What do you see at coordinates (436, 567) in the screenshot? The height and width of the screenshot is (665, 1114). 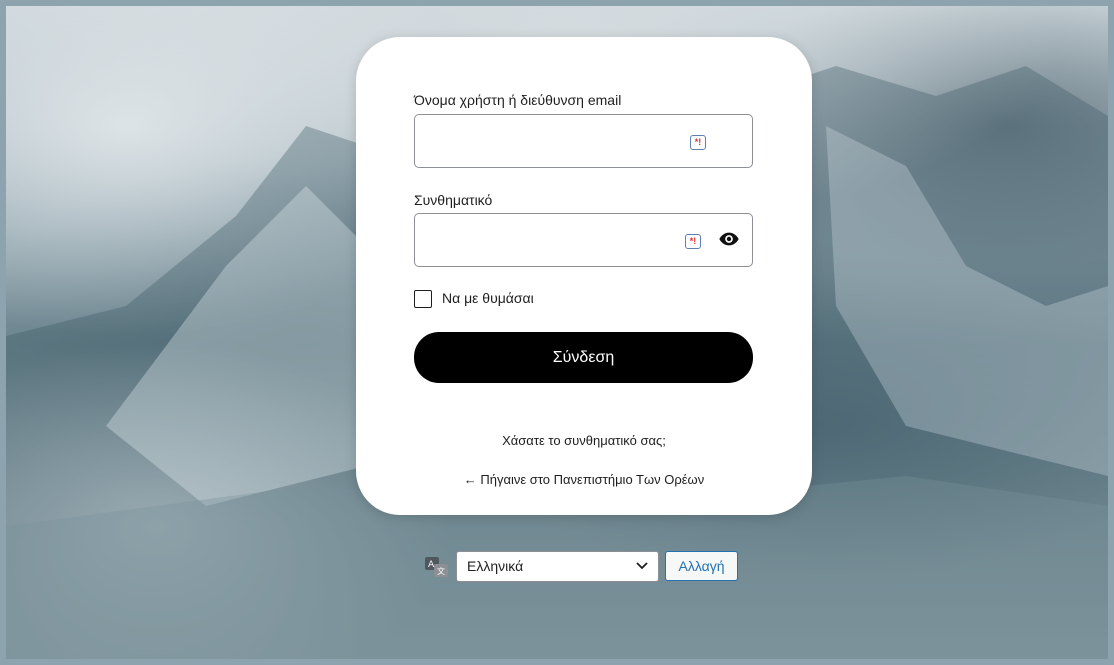 I see `translate-icon: A 文` at bounding box center [436, 567].